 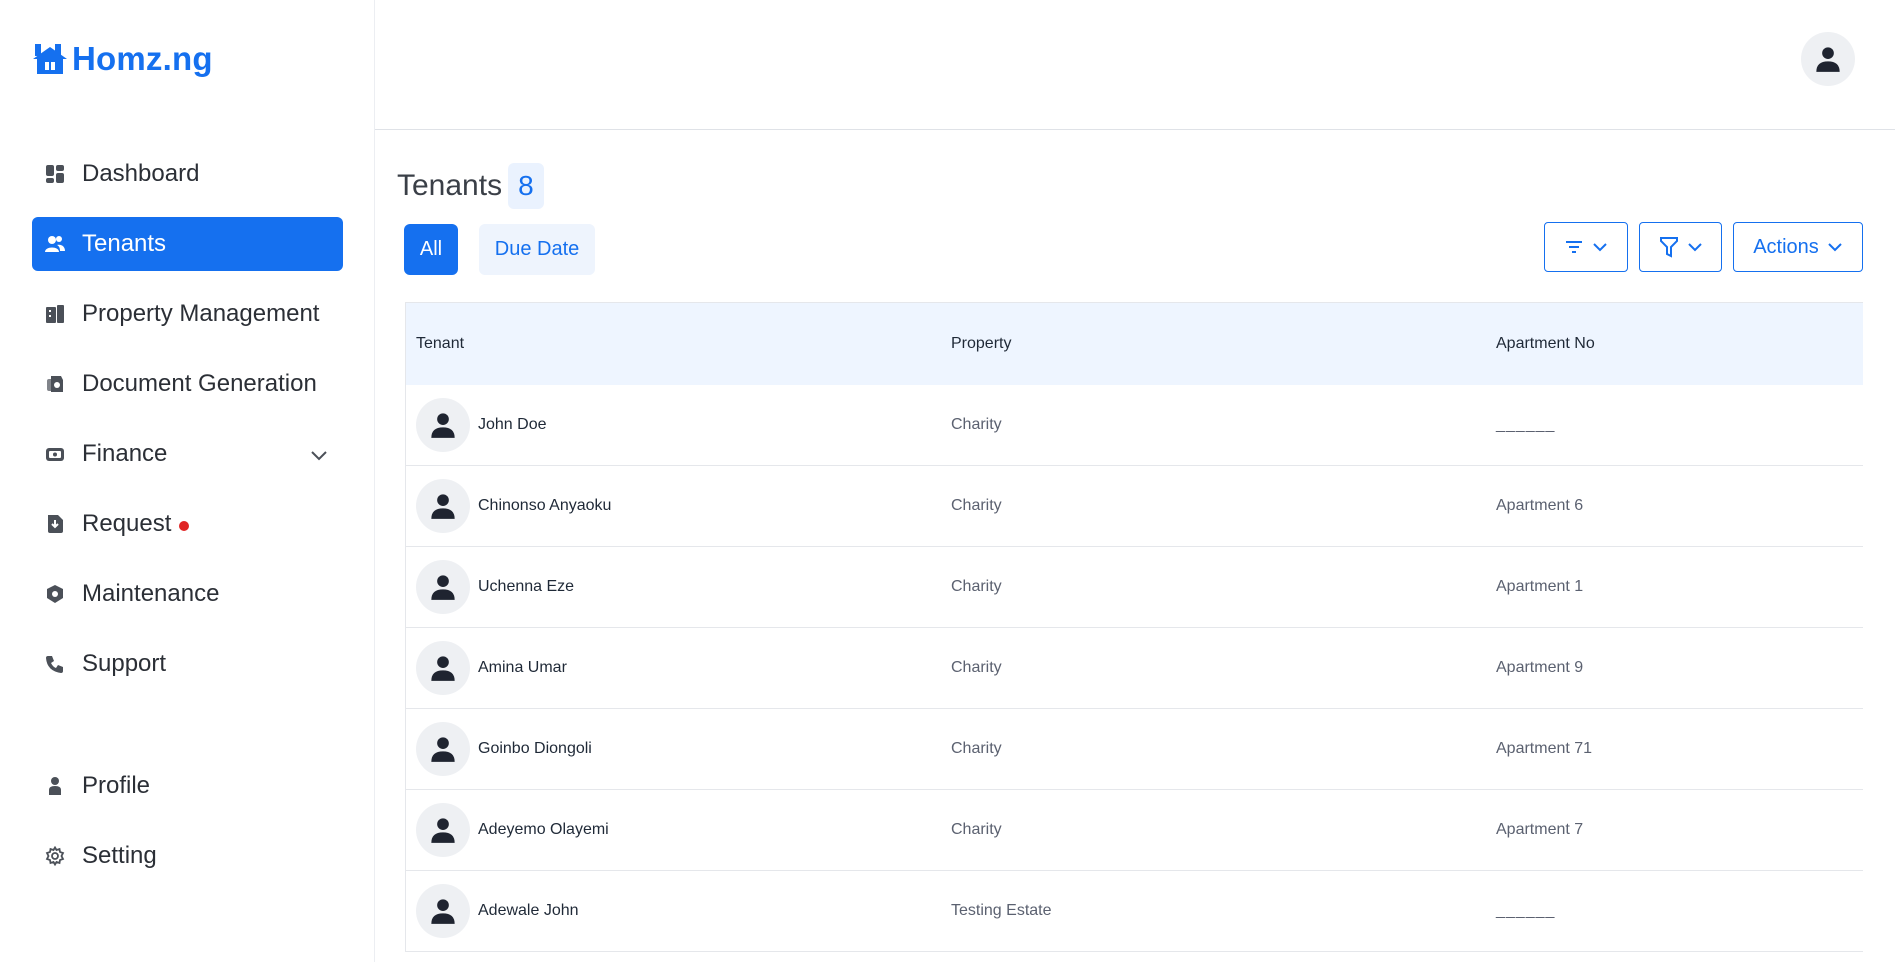 What do you see at coordinates (526, 586) in the screenshot?
I see `tenant-name: Uchenna Eze` at bounding box center [526, 586].